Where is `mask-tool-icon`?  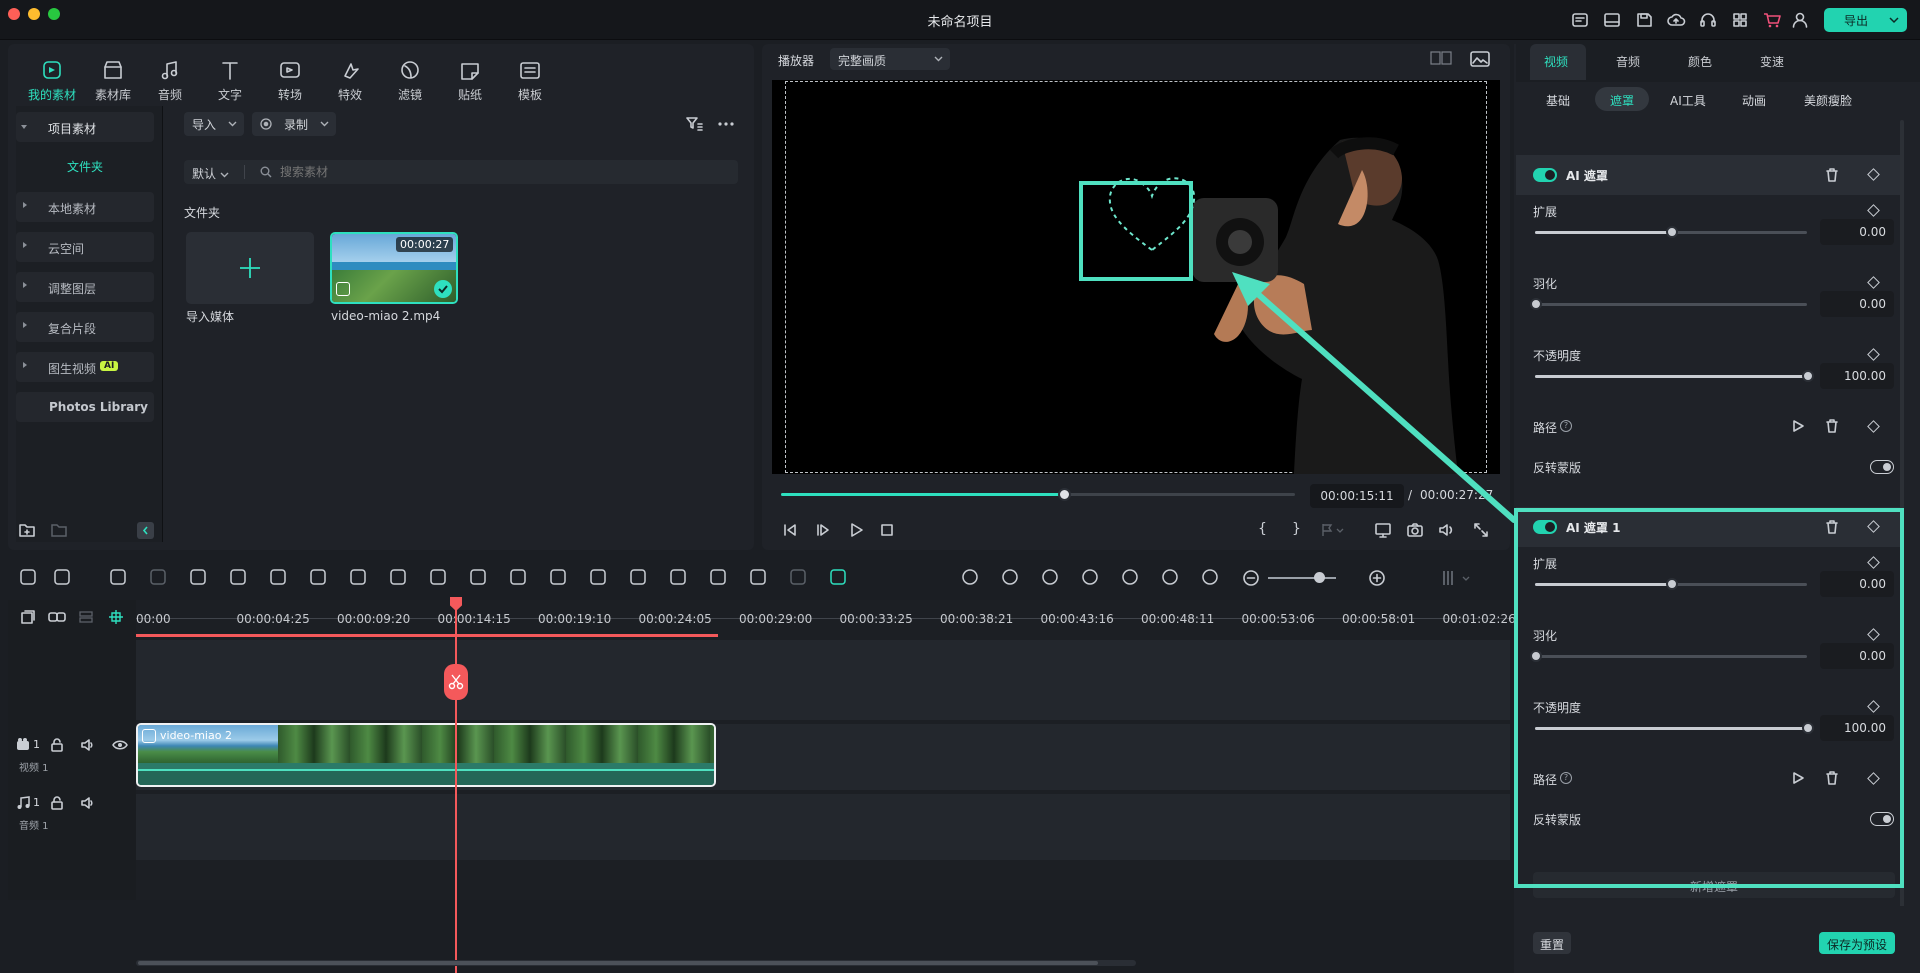 mask-tool-icon is located at coordinates (398, 577).